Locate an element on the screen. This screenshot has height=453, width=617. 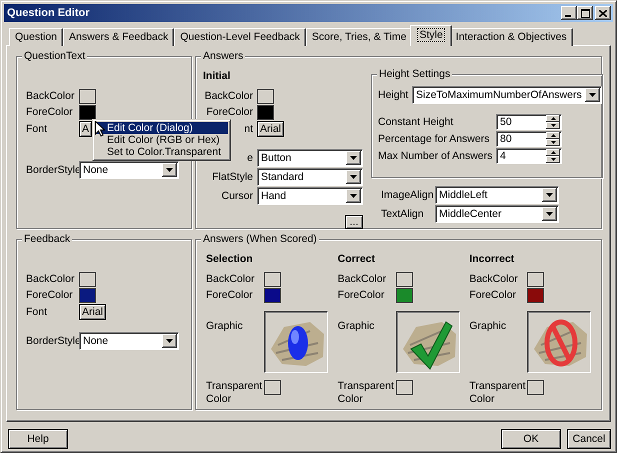
menu-item: Set to Color.Transparent is located at coordinates (161, 152).